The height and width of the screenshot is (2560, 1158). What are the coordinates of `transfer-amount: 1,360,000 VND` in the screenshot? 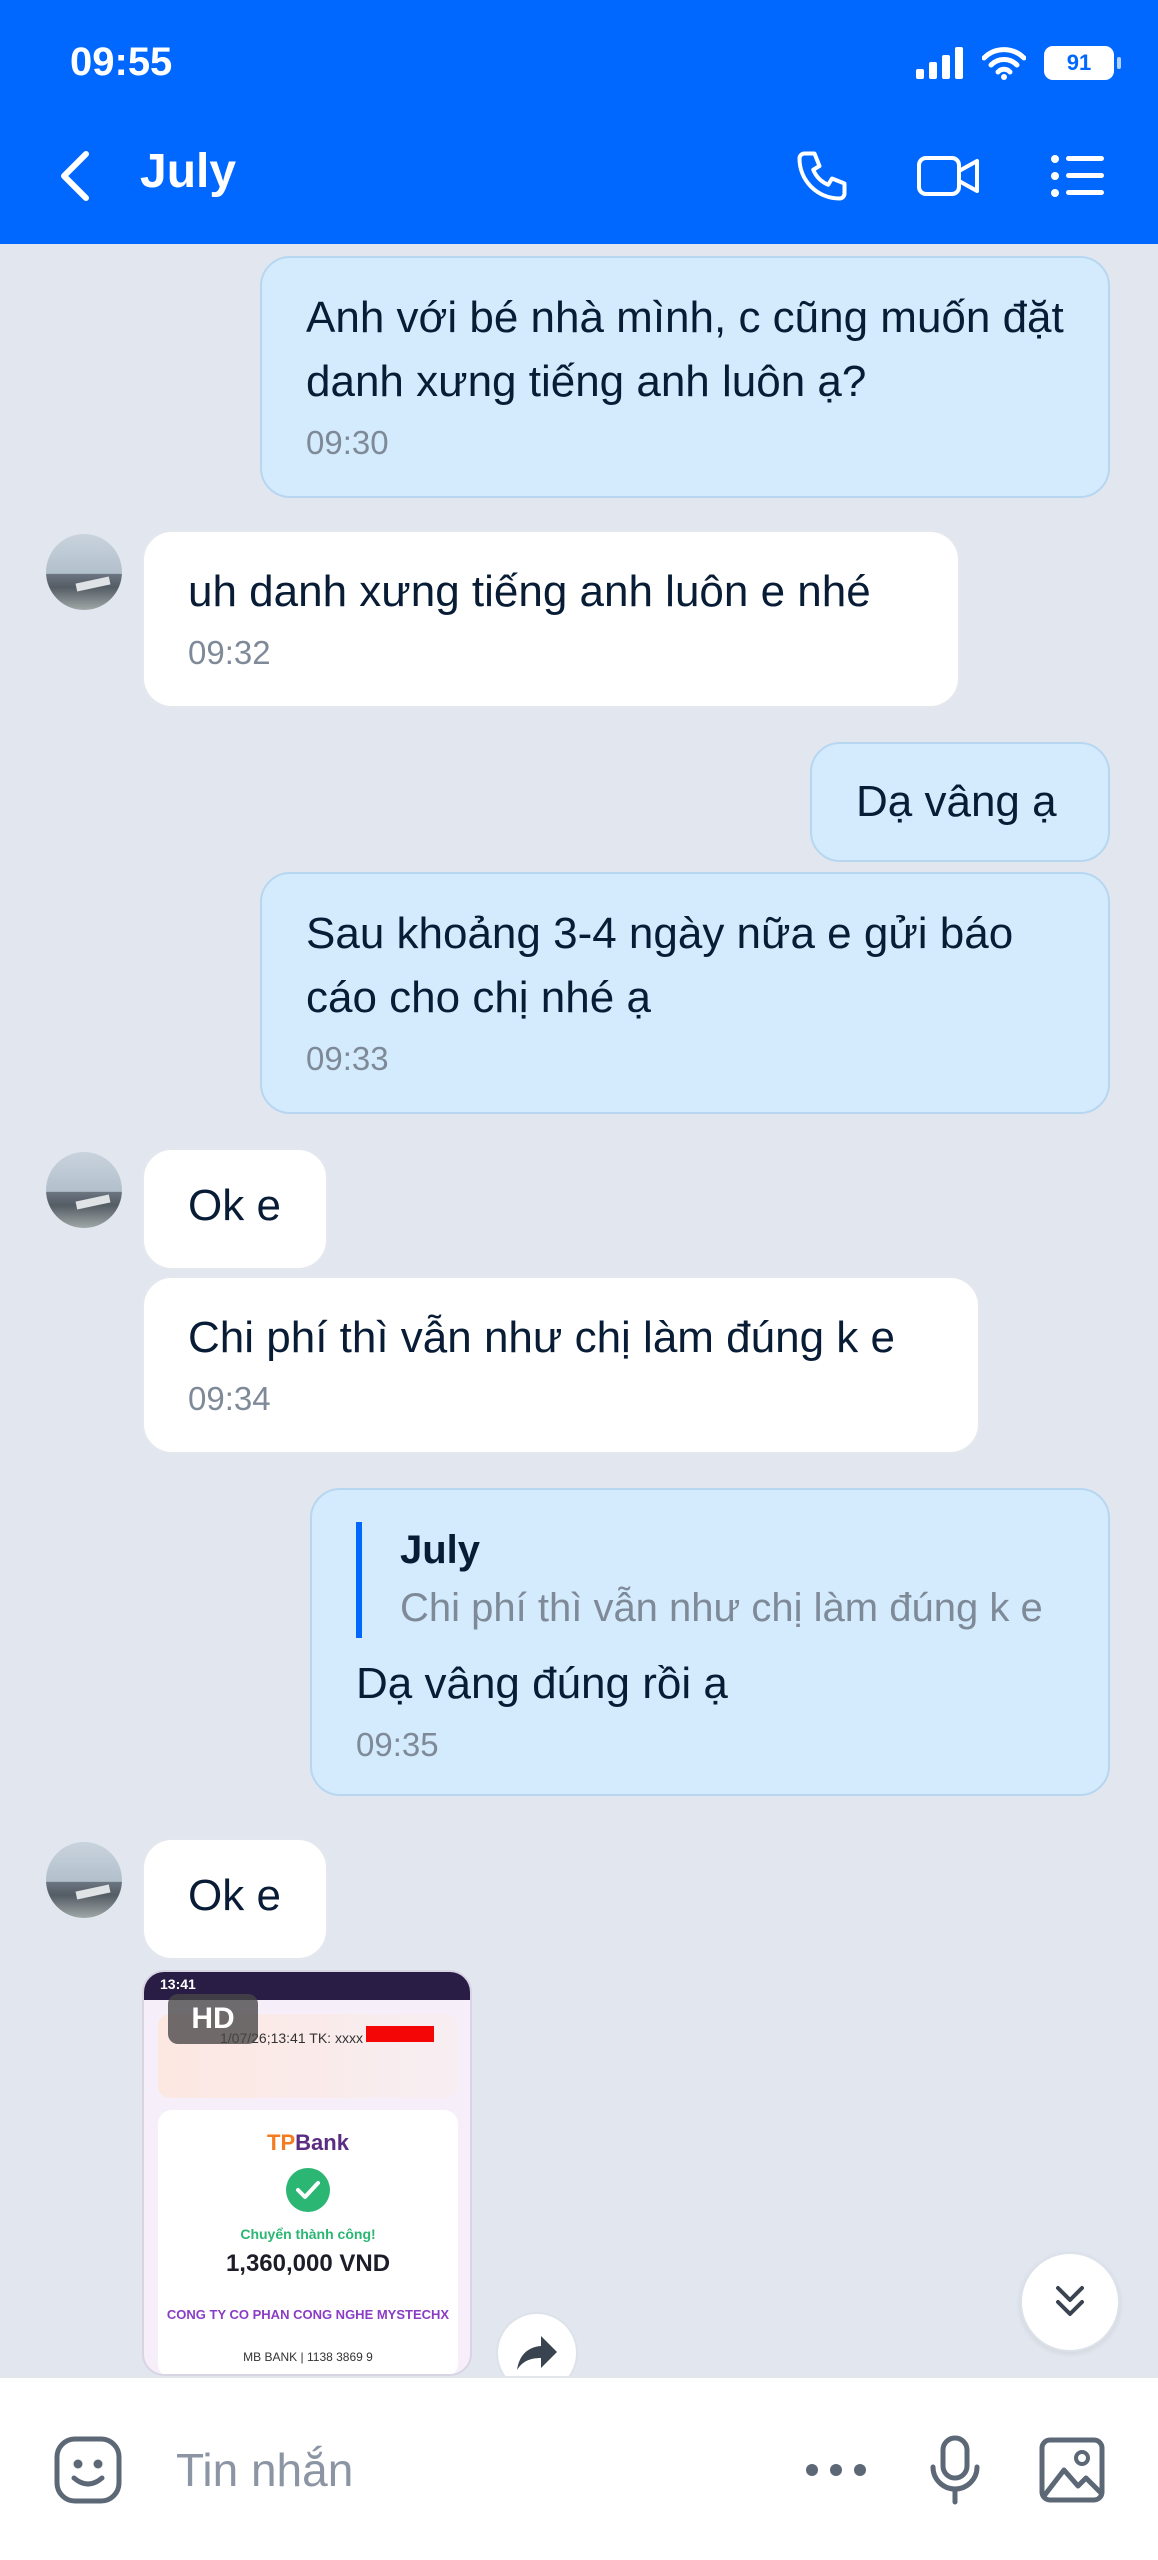 It's located at (308, 2263).